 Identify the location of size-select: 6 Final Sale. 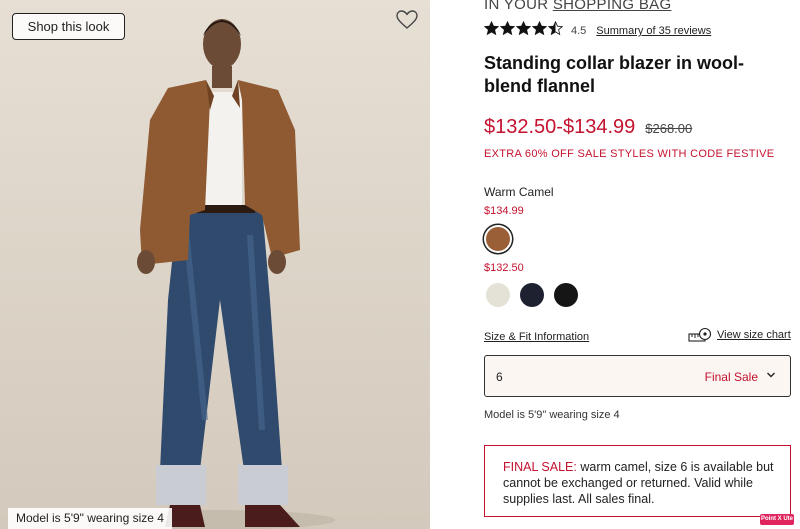
(637, 376).